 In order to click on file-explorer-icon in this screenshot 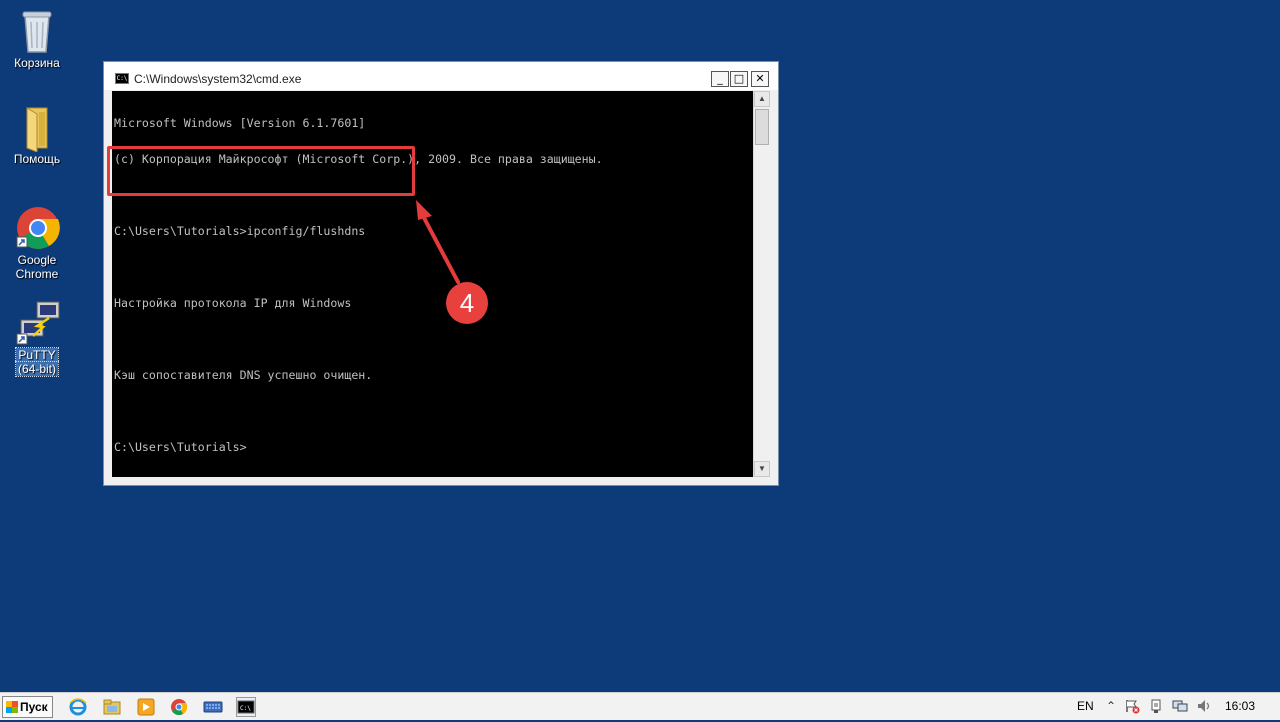, I will do `click(112, 707)`.